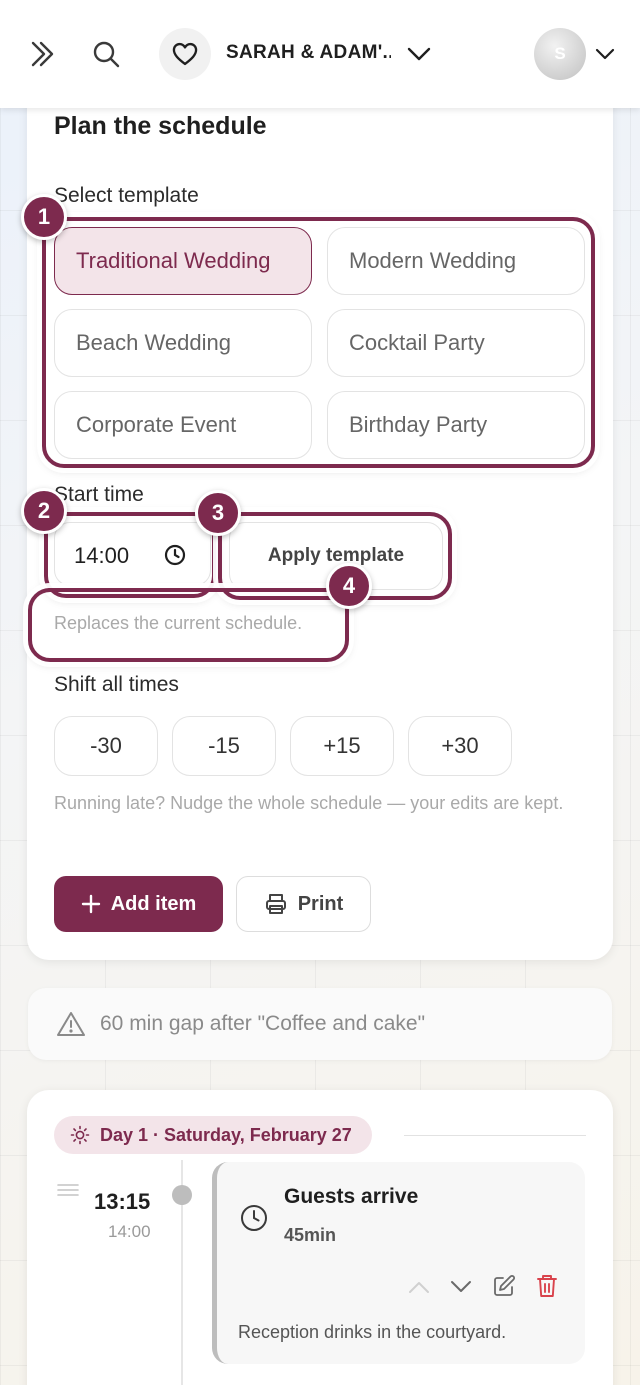  I want to click on item-note: Reception drinks in the courtyard., so click(372, 1332).